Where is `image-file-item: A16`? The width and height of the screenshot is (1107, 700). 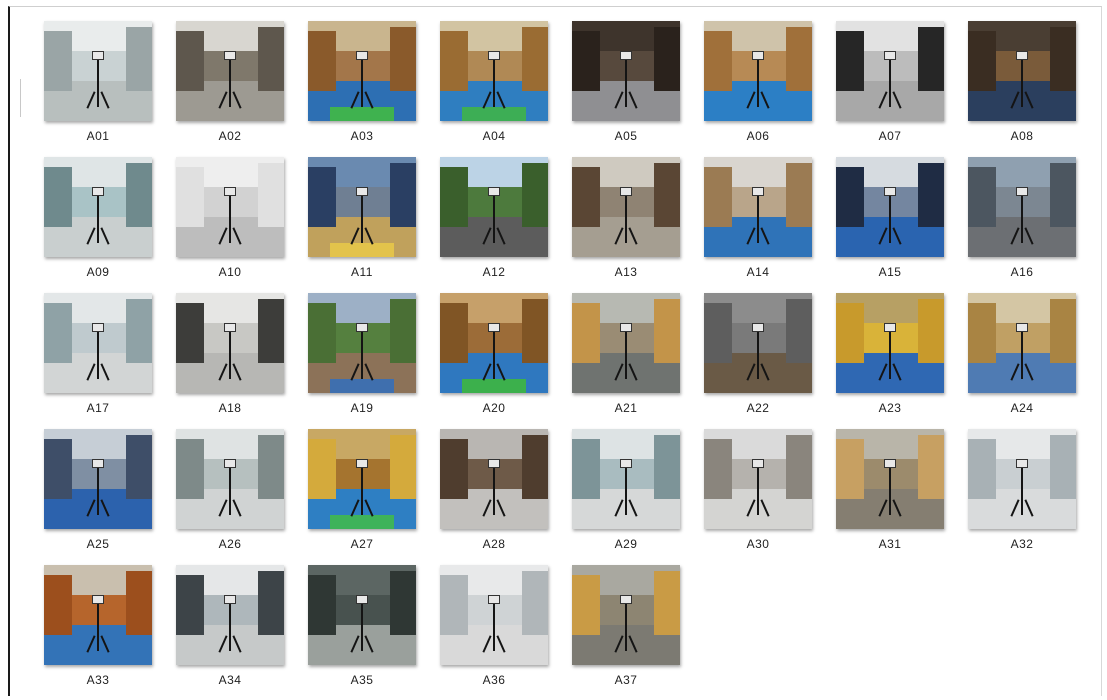
image-file-item: A16 is located at coordinates (1022, 220).